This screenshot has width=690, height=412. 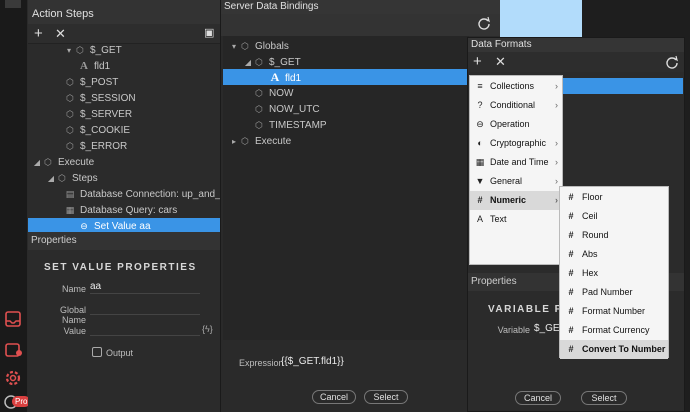 I want to click on inbox-icon, so click(x=13, y=319).